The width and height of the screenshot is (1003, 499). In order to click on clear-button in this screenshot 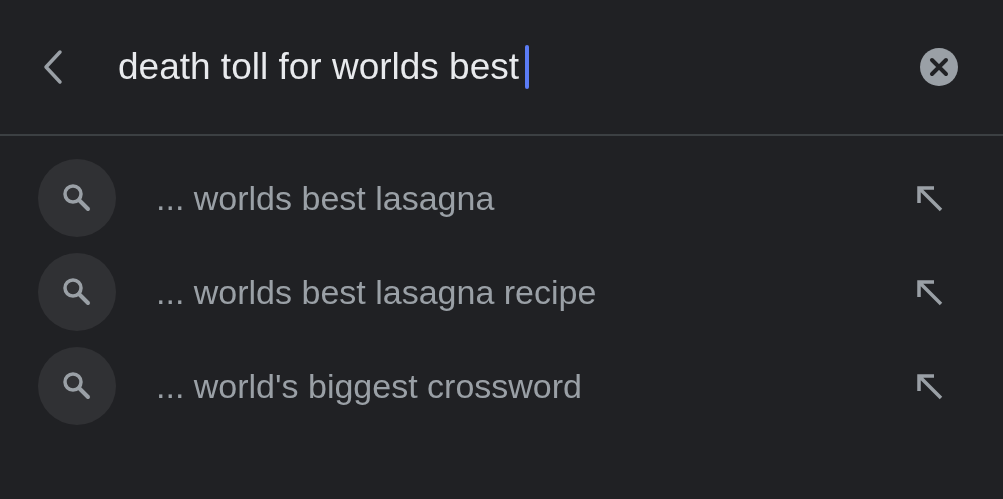, I will do `click(939, 67)`.